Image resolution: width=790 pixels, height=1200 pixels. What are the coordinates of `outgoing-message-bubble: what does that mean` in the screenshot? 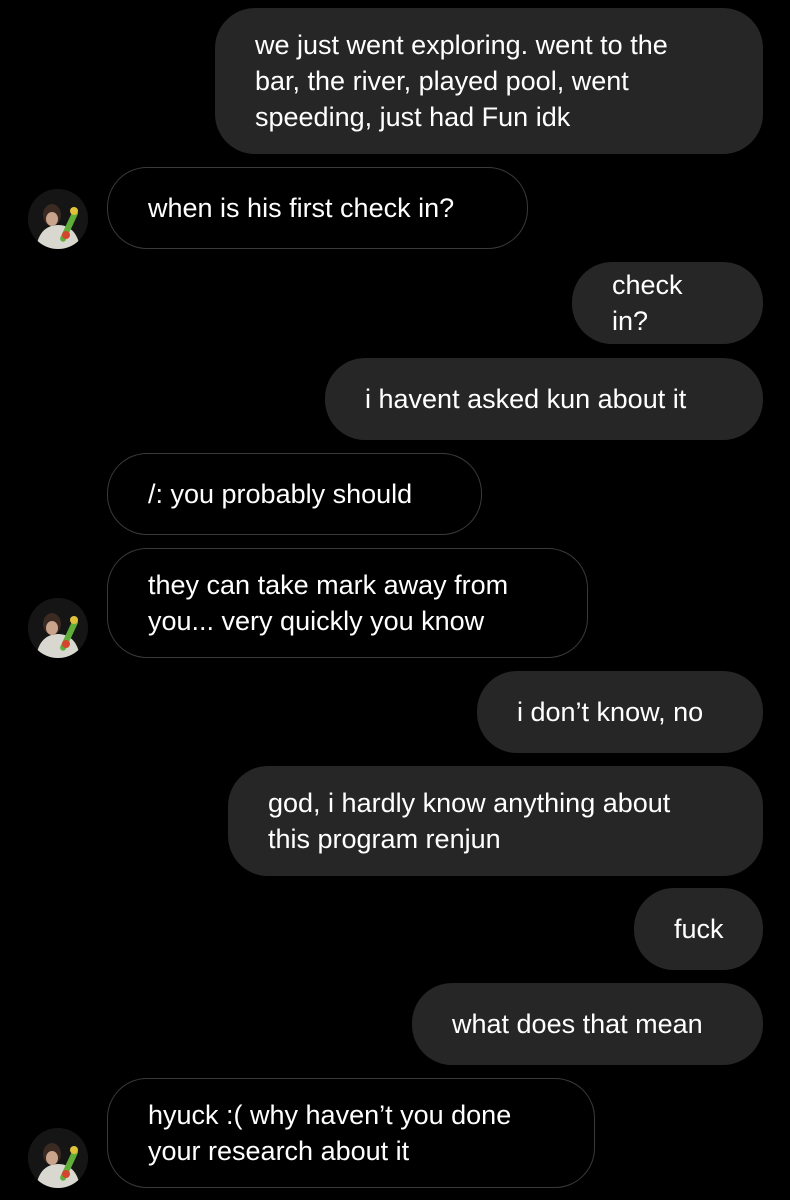 It's located at (587, 1024).